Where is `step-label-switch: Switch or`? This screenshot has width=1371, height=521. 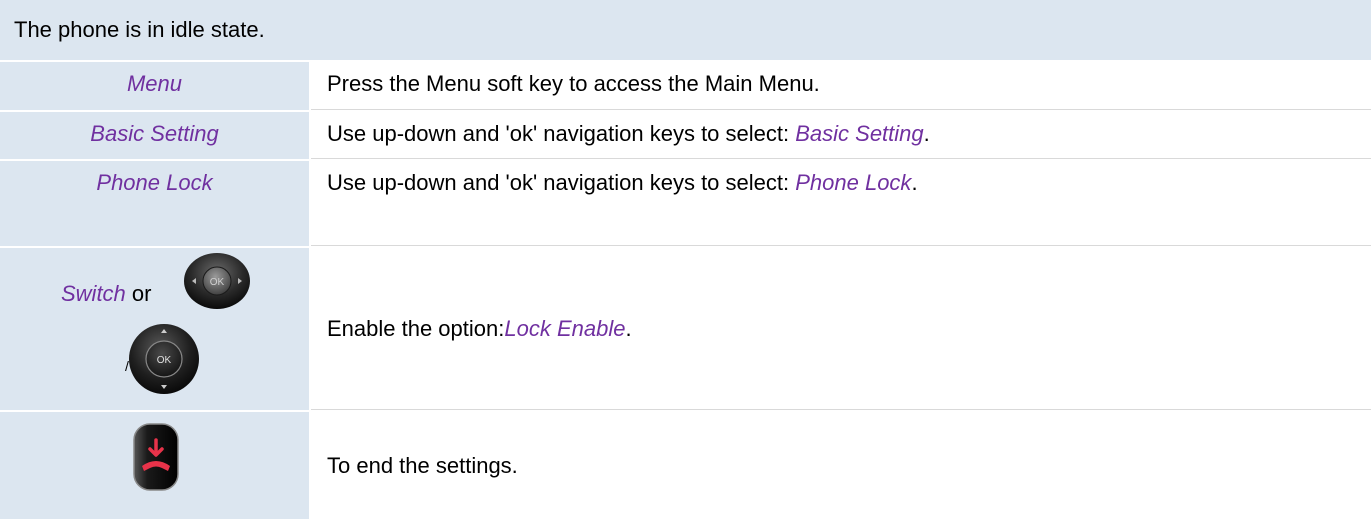
step-label-switch: Switch or is located at coordinates (106, 294).